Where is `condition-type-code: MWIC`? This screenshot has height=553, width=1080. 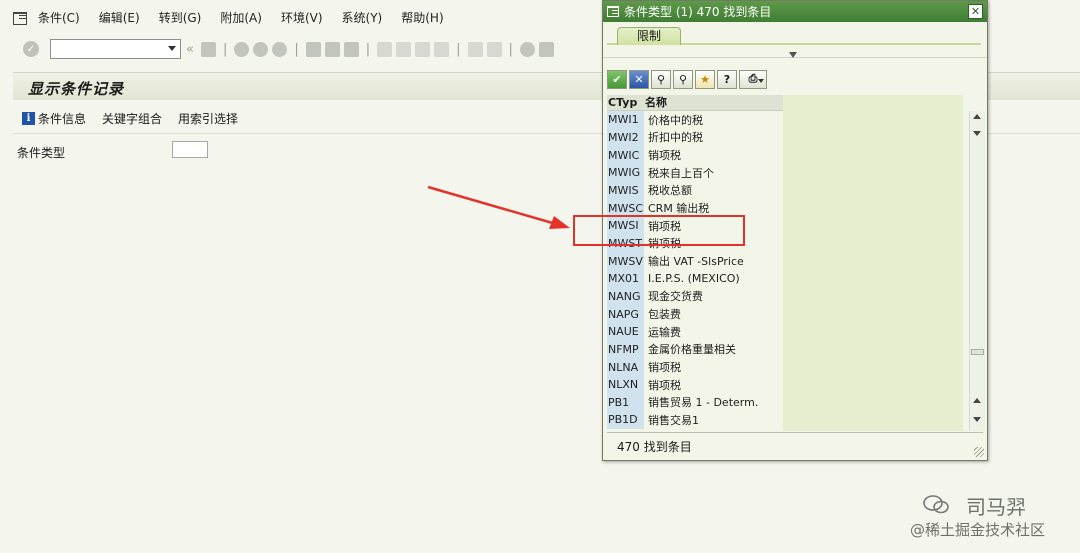
condition-type-code: MWIC is located at coordinates (625, 155).